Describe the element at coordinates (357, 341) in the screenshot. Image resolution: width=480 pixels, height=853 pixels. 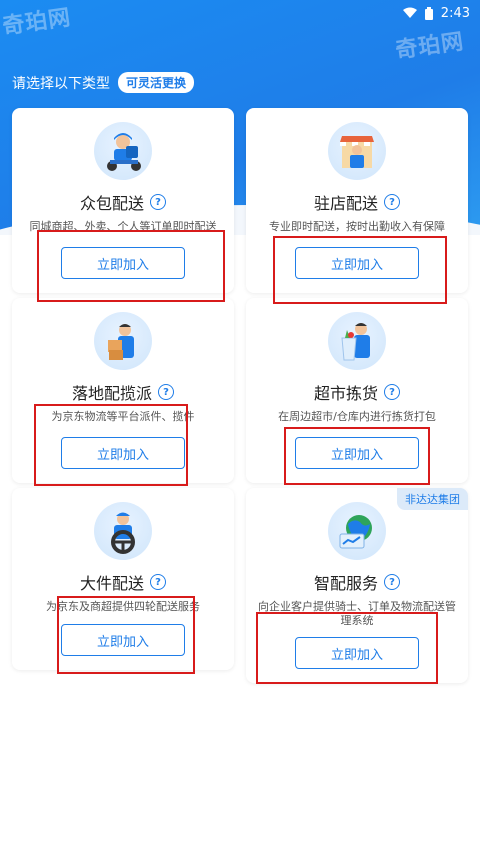
I see `grocery-bag-icon` at that location.